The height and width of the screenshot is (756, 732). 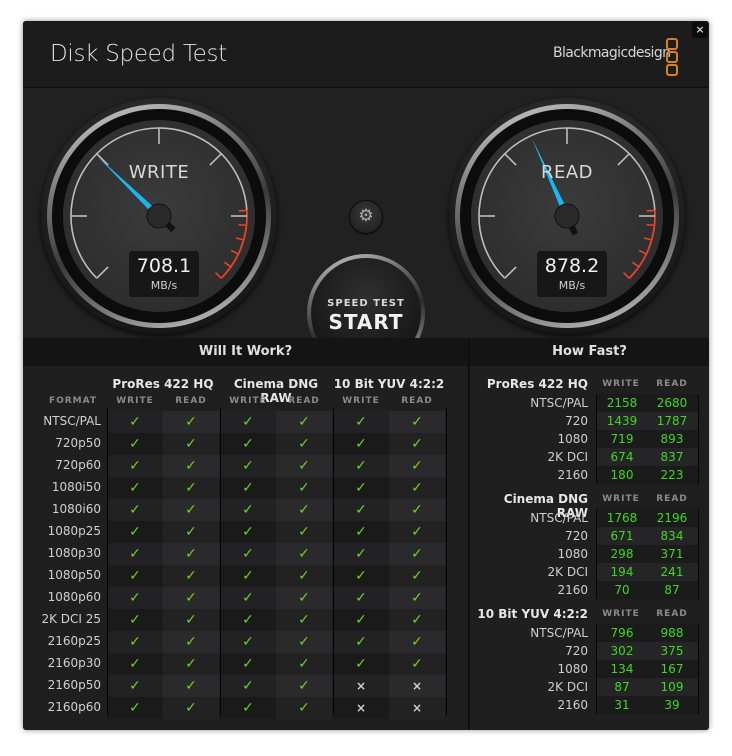 I want to click on how-fast-title: How Fast?, so click(x=589, y=352).